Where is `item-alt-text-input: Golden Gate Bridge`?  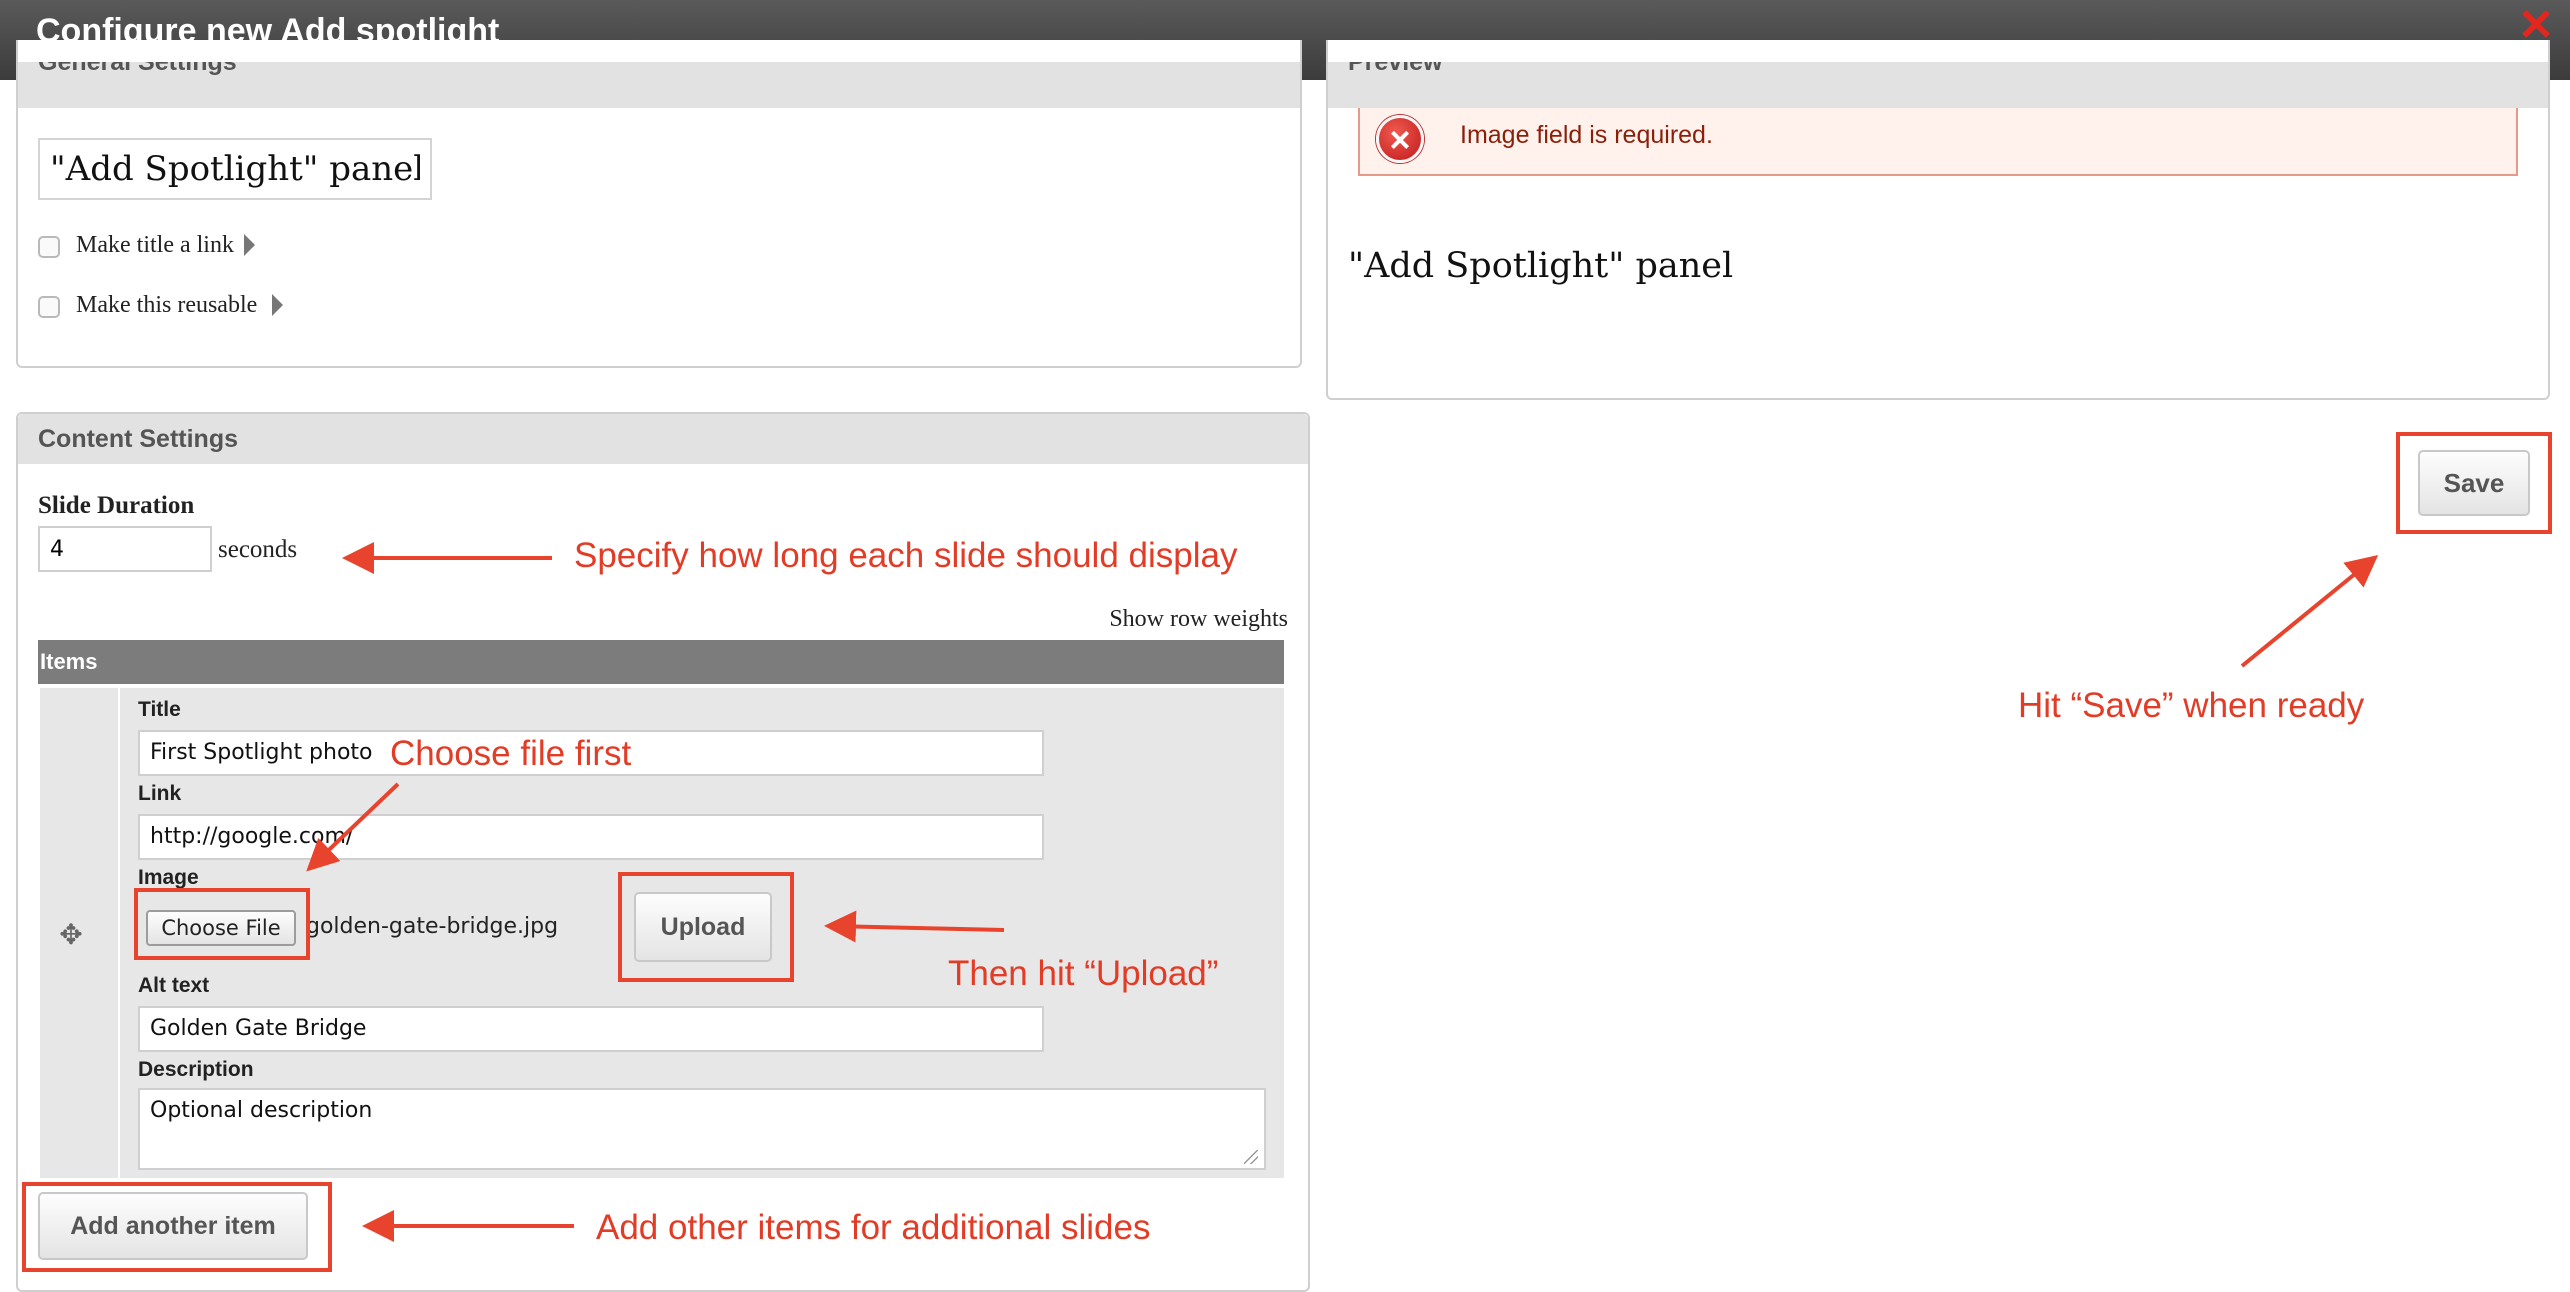
item-alt-text-input: Golden Gate Bridge is located at coordinates (591, 1029).